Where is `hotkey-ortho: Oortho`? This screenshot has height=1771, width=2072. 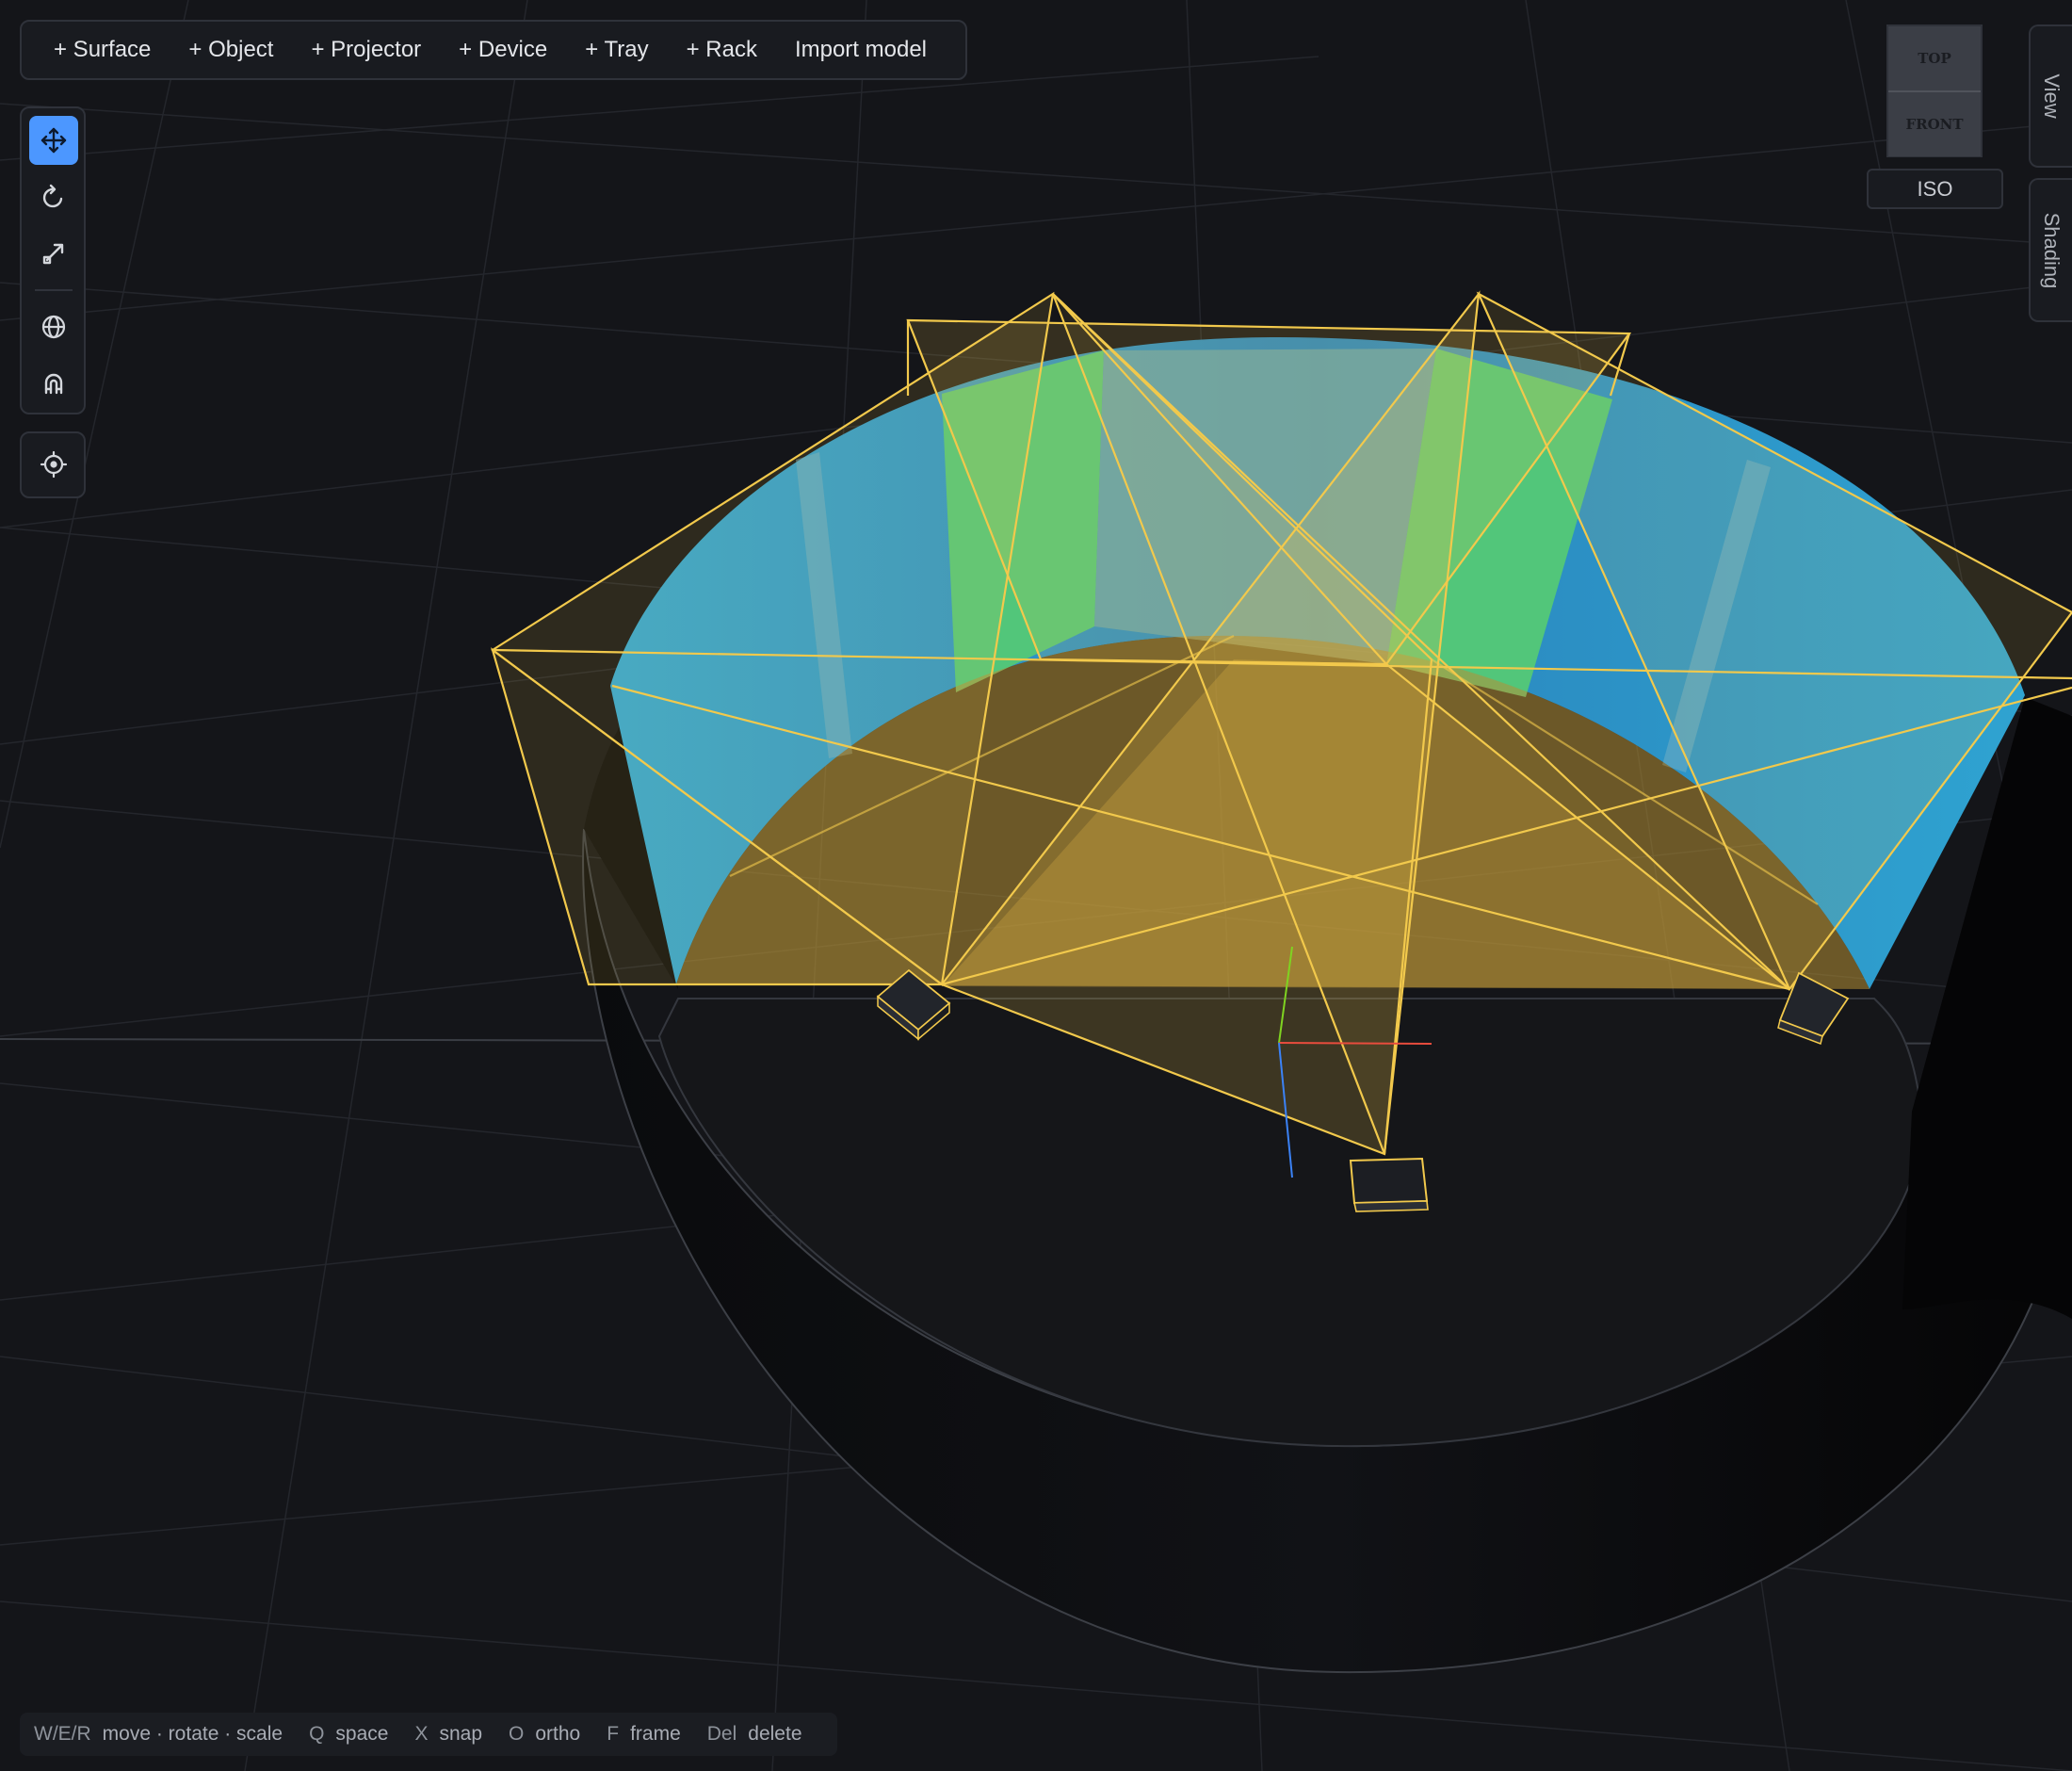 hotkey-ortho: Oortho is located at coordinates (545, 1734).